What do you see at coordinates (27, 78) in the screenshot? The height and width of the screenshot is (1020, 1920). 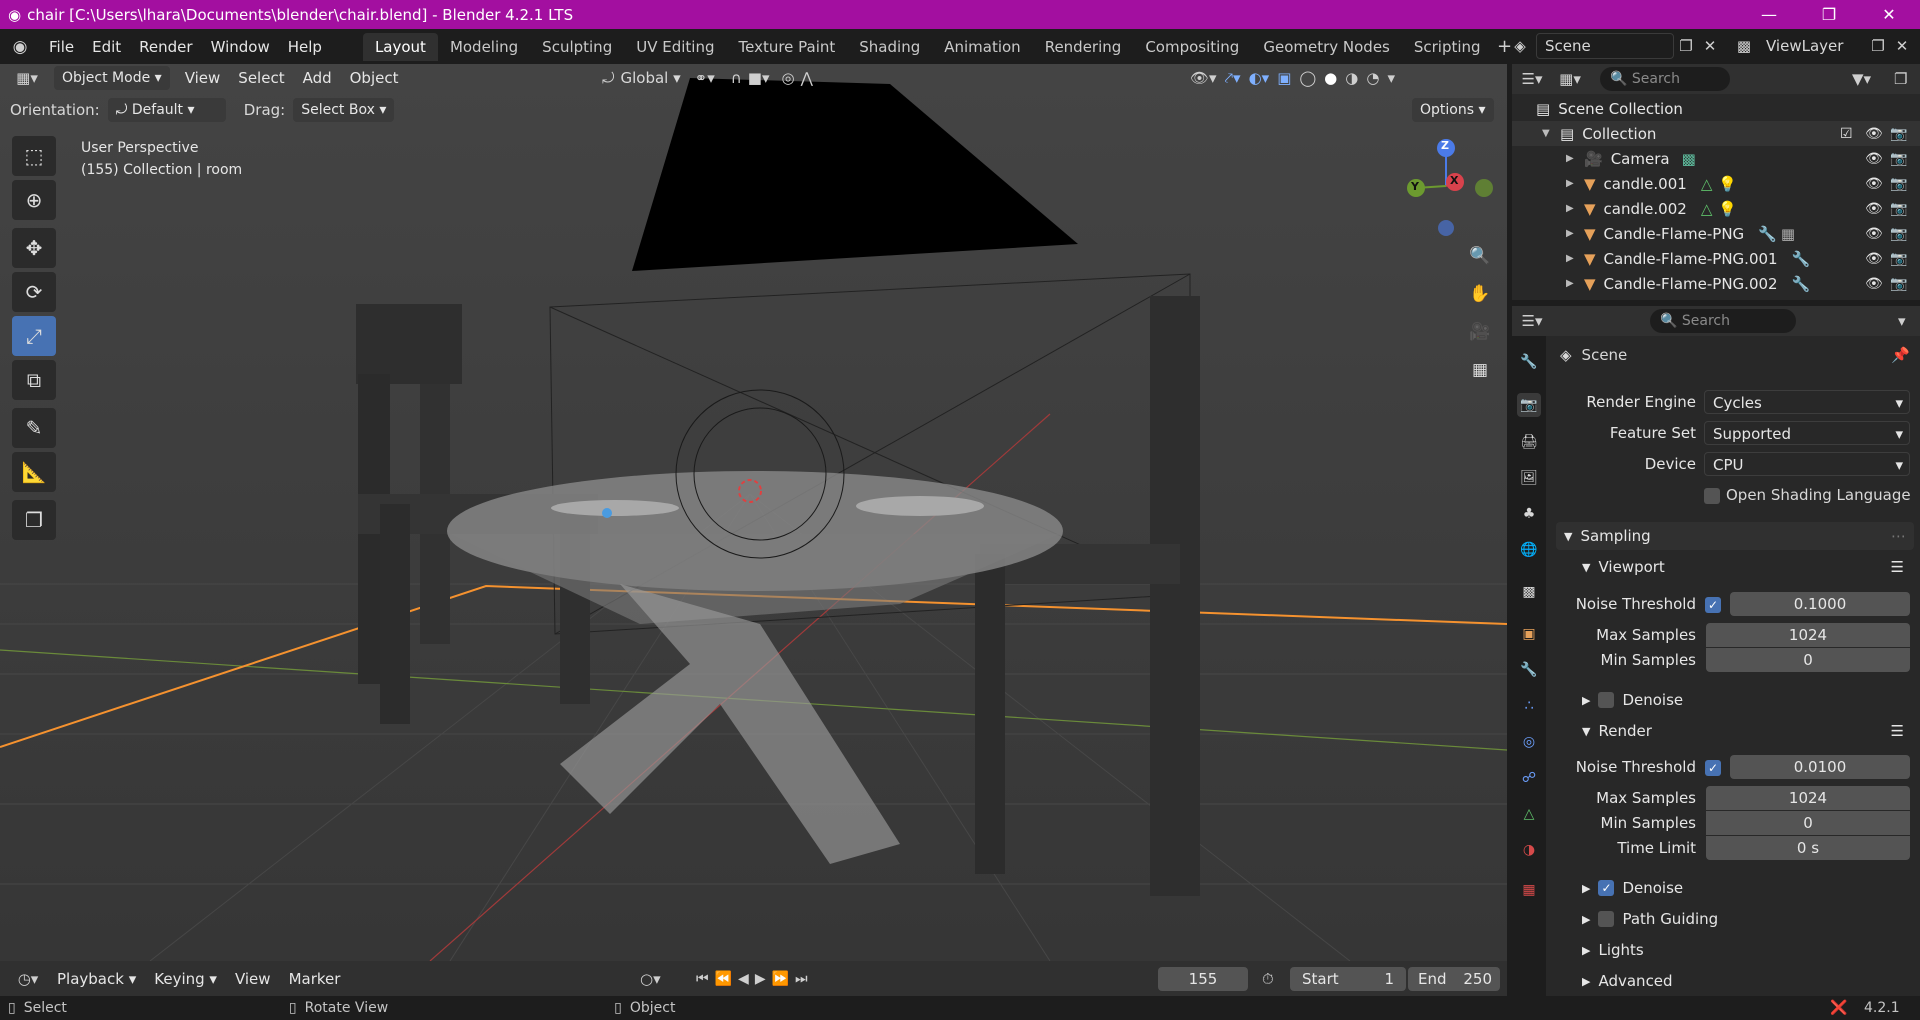 I see `editor-type-icon: ▦▾` at bounding box center [27, 78].